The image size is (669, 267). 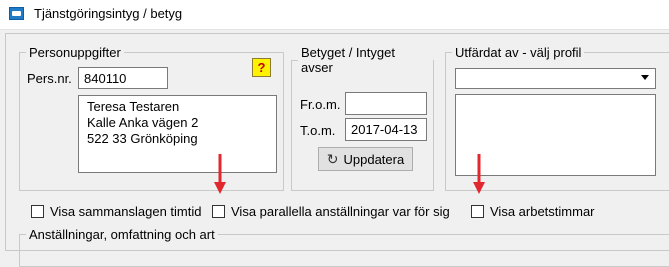 What do you see at coordinates (320, 104) in the screenshot?
I see `from-date-label: Fr.o.m.` at bounding box center [320, 104].